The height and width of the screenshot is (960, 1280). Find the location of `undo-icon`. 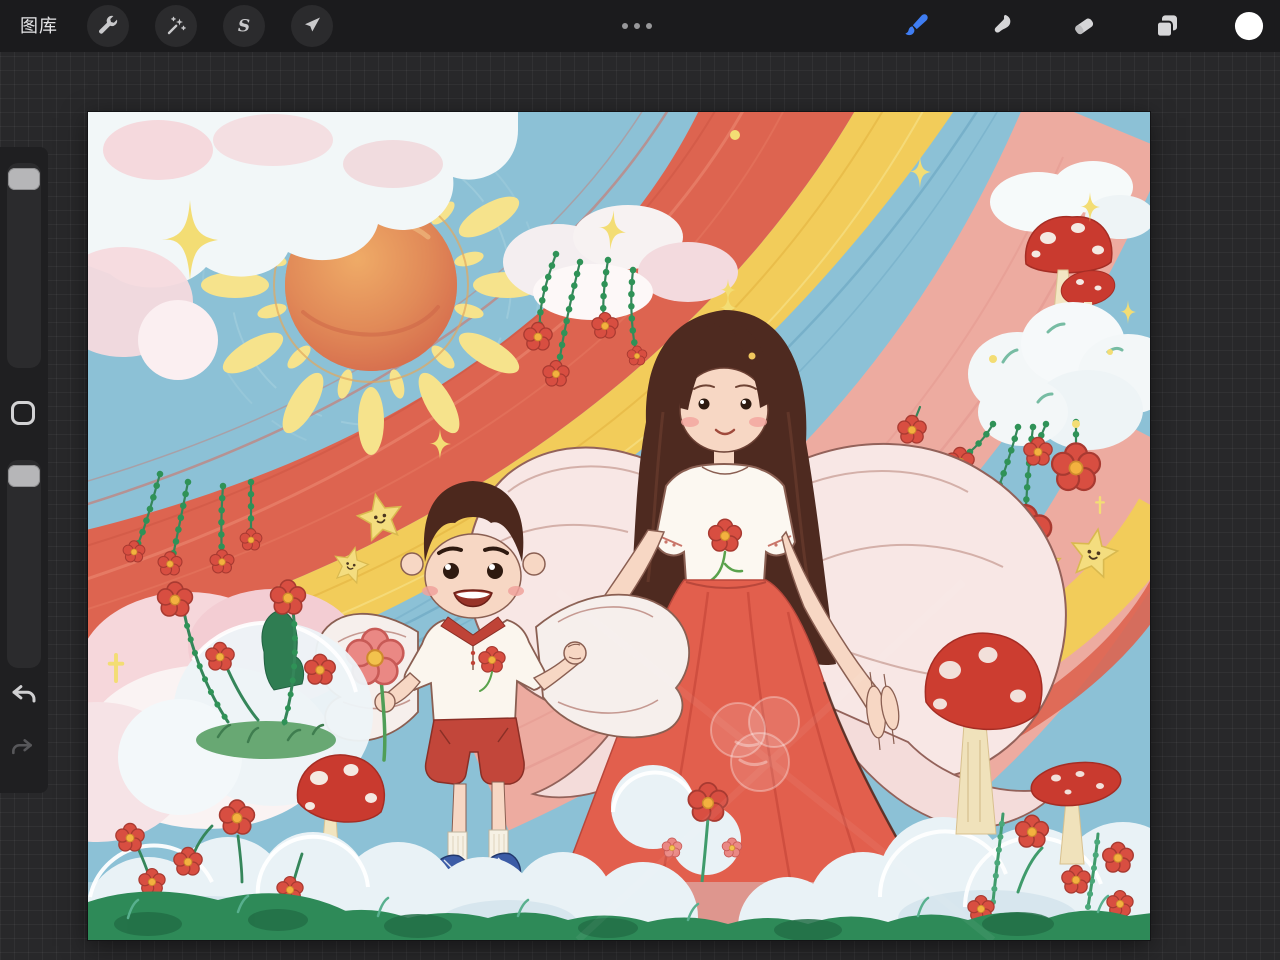

undo-icon is located at coordinates (24, 694).